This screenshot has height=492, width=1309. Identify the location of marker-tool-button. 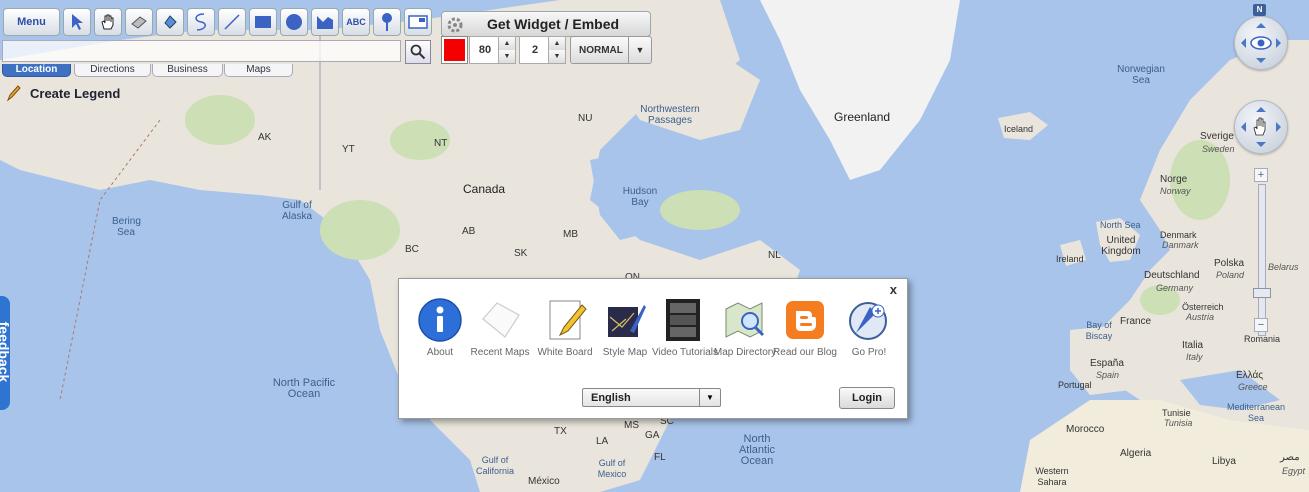
(387, 22).